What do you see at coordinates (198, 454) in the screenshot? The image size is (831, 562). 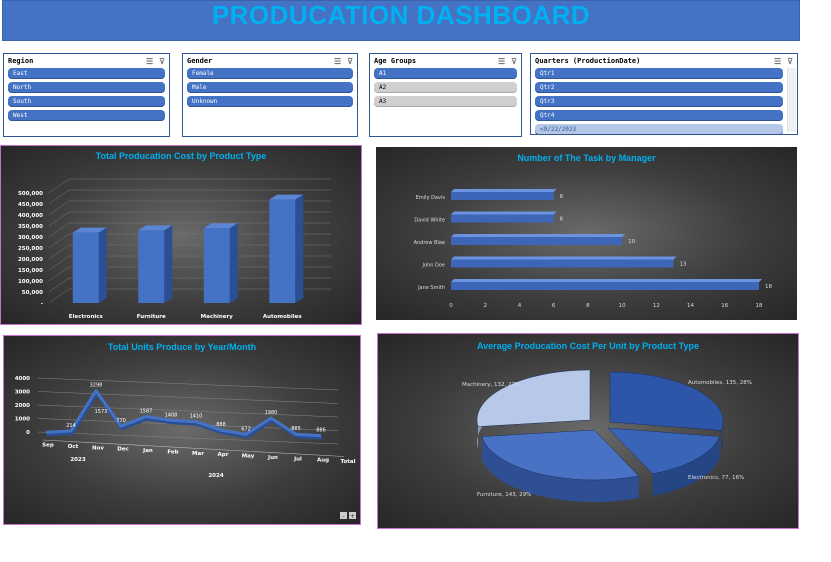 I see `x-tick-label: Mar` at bounding box center [198, 454].